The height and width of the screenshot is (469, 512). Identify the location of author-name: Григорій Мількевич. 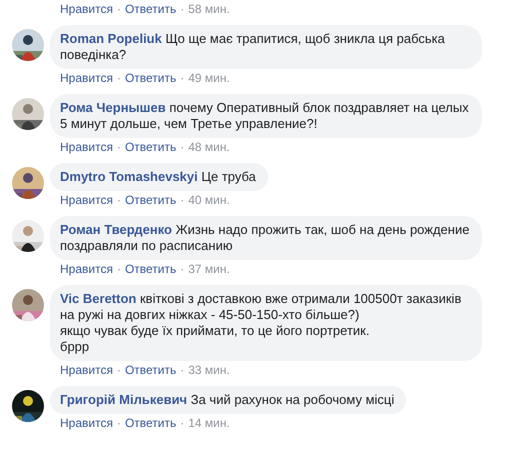
(124, 399).